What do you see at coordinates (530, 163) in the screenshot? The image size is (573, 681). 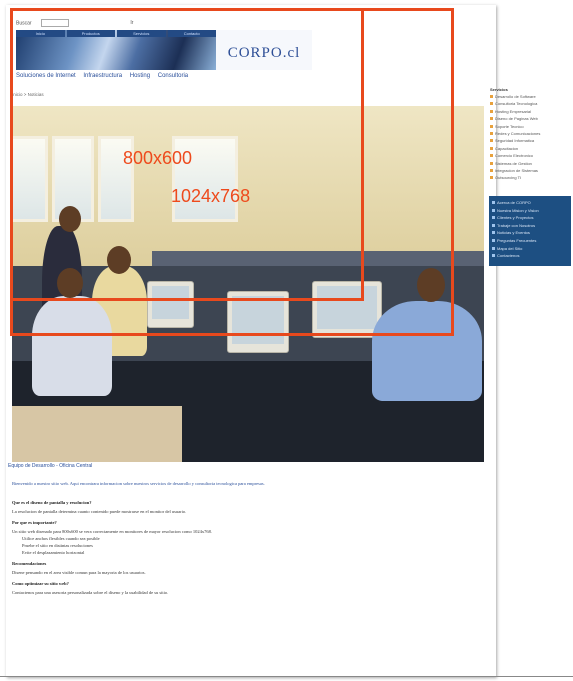 I see `sidebar-item: Sistemas de Gestion` at bounding box center [530, 163].